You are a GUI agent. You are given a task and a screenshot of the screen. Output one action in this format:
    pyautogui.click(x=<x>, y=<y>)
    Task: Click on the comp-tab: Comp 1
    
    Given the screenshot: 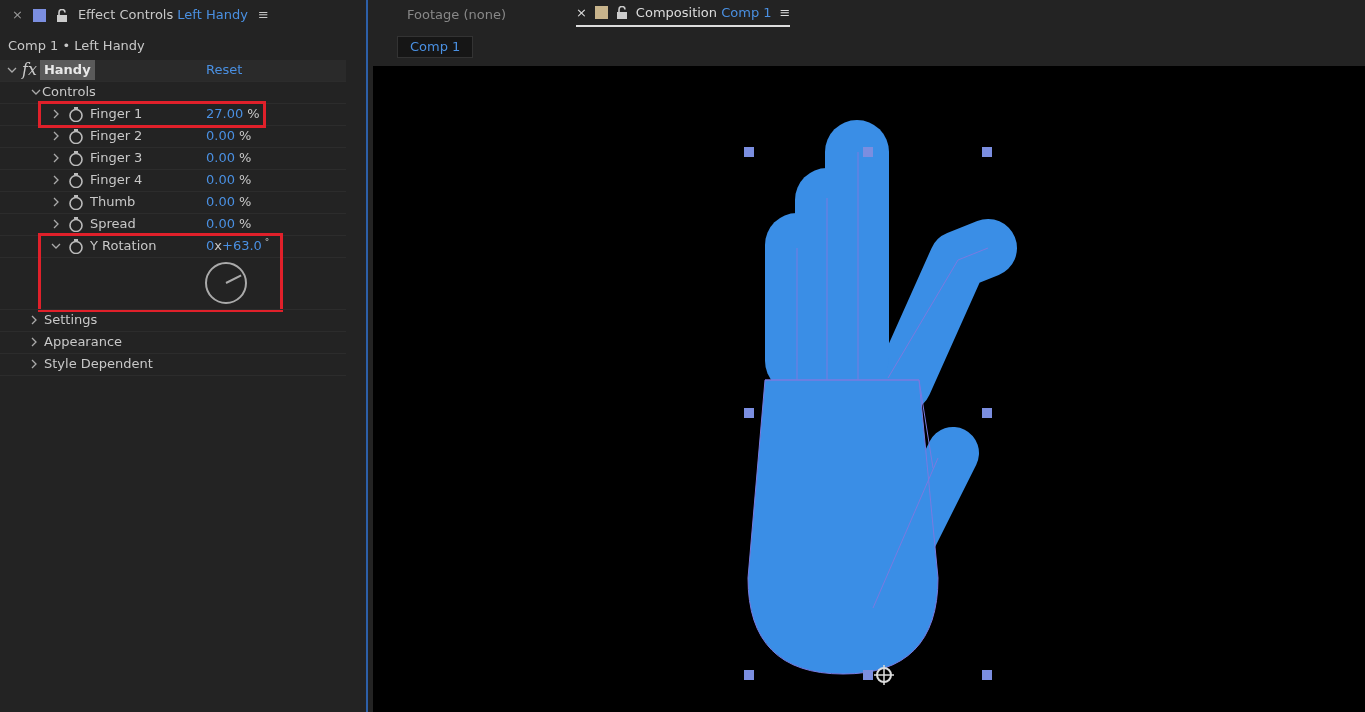 What is the action you would take?
    pyautogui.click(x=435, y=47)
    